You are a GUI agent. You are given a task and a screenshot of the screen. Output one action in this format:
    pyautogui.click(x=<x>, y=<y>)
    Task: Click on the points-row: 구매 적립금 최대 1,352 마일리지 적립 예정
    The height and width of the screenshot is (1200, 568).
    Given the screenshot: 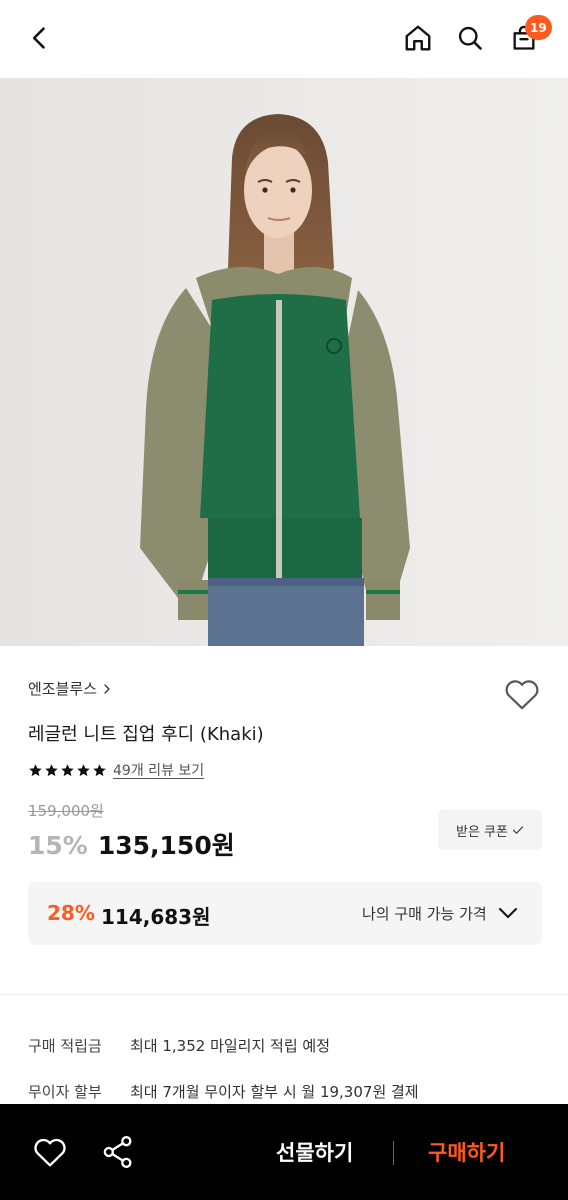 What is the action you would take?
    pyautogui.click(x=179, y=1045)
    